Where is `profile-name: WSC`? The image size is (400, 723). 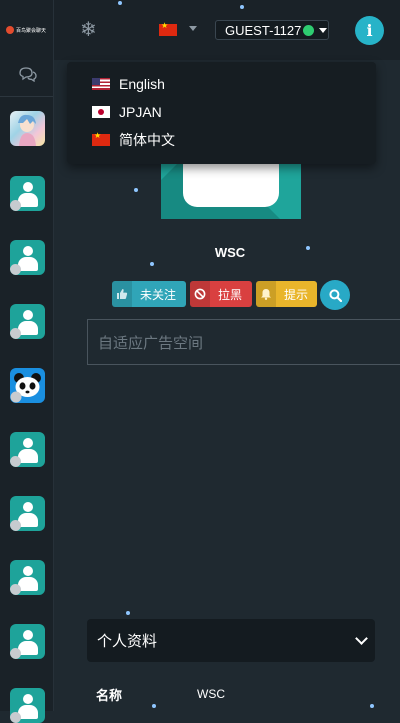
profile-name: WSC is located at coordinates (230, 252).